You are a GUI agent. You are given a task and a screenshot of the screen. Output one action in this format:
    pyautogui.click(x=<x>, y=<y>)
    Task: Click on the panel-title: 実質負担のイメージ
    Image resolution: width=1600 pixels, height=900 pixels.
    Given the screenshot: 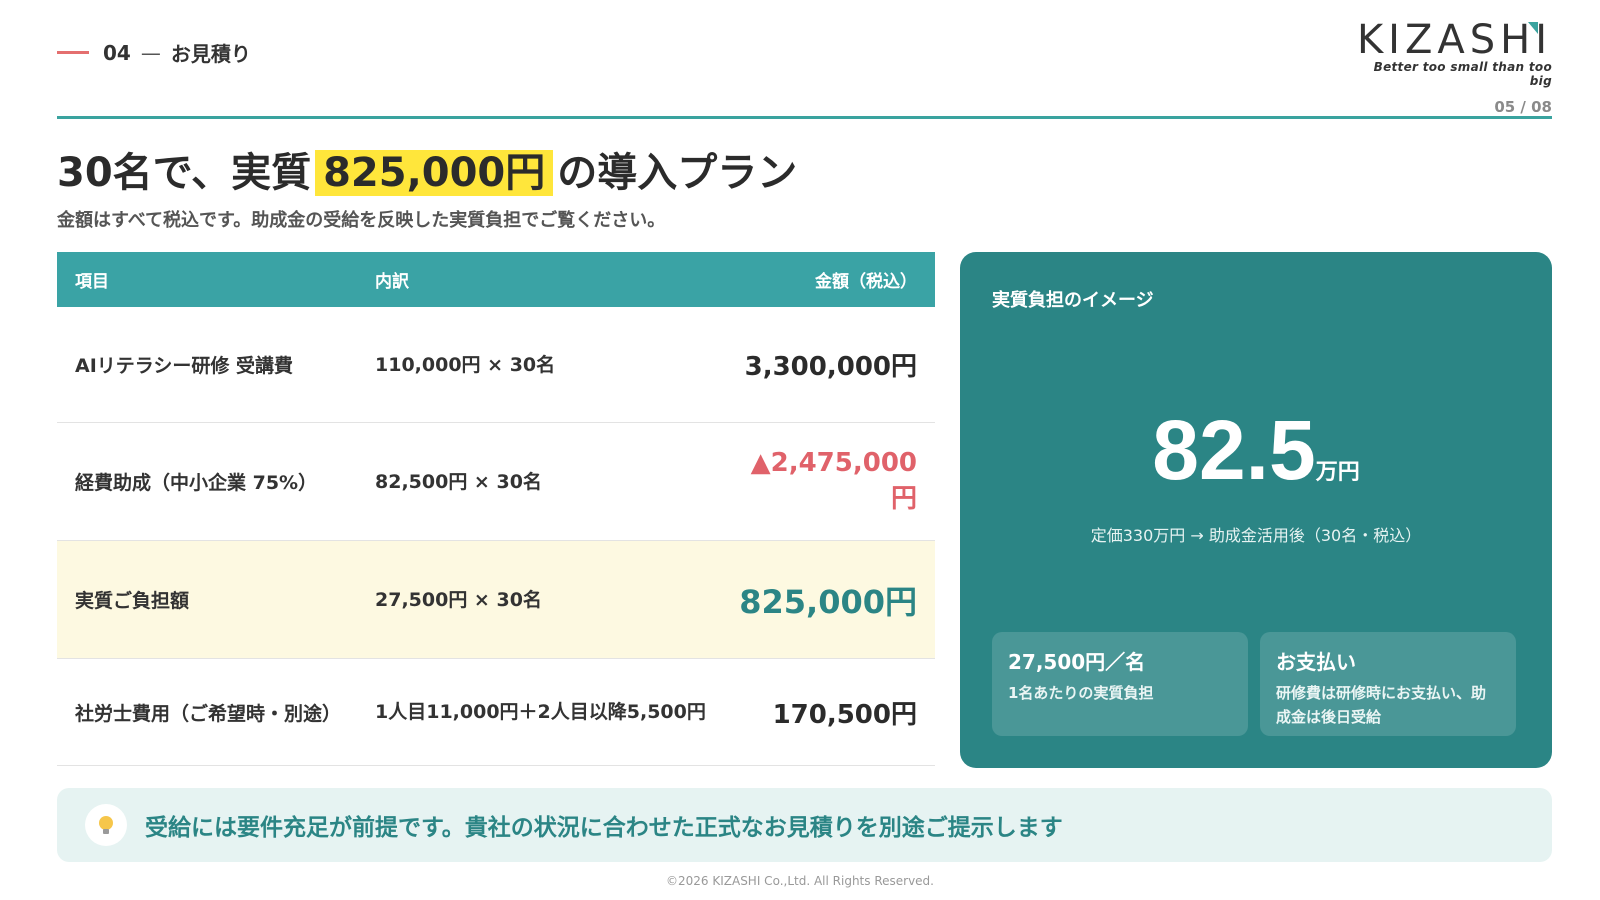 What is the action you would take?
    pyautogui.click(x=1073, y=300)
    